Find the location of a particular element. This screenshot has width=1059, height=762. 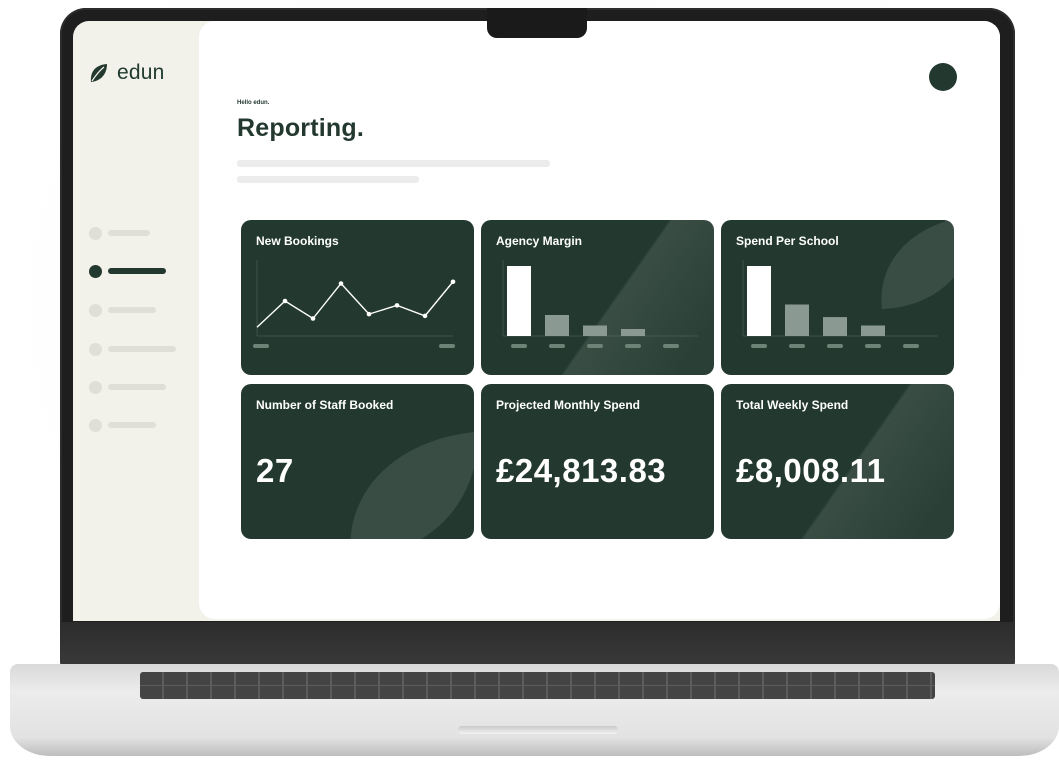

leaf-logo-icon is located at coordinates (98, 73).